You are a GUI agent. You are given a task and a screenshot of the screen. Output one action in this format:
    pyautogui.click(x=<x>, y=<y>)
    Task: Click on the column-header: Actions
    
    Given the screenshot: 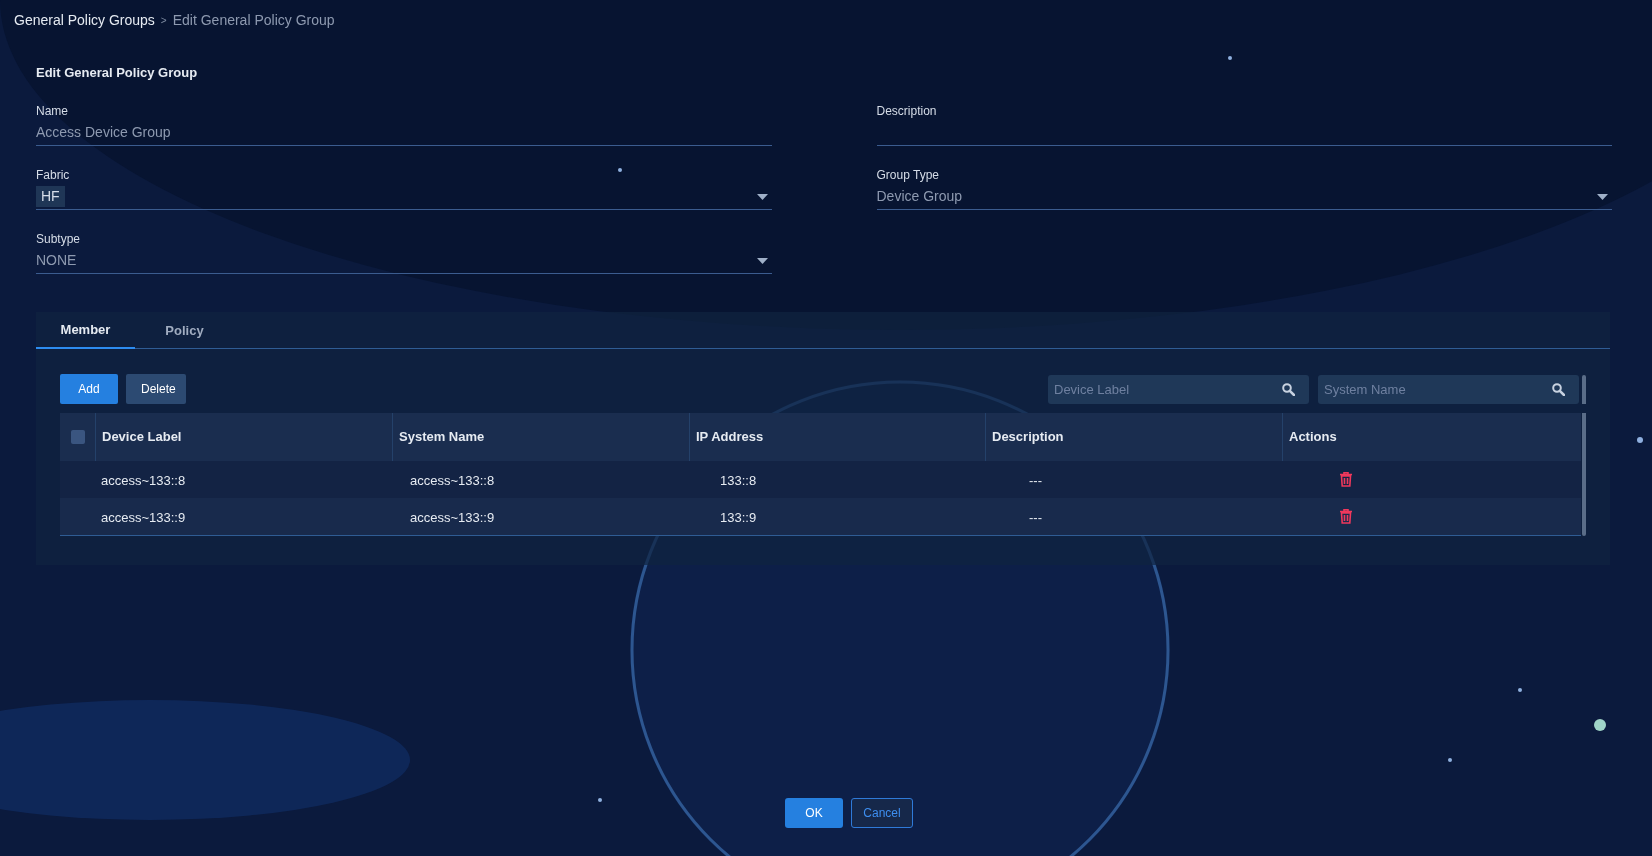 What is the action you would take?
    pyautogui.click(x=1313, y=437)
    